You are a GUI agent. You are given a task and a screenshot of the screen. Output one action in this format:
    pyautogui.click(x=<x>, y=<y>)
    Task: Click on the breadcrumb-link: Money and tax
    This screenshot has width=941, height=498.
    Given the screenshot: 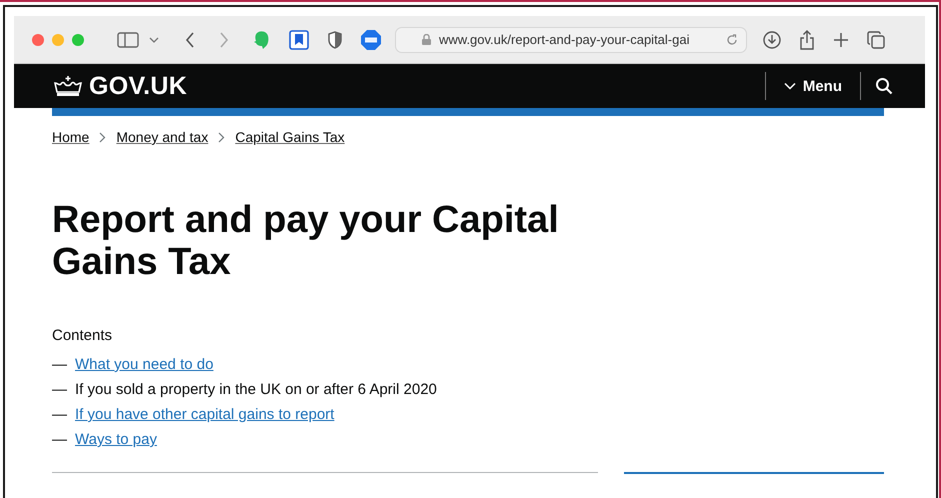 What is the action you would take?
    pyautogui.click(x=162, y=137)
    